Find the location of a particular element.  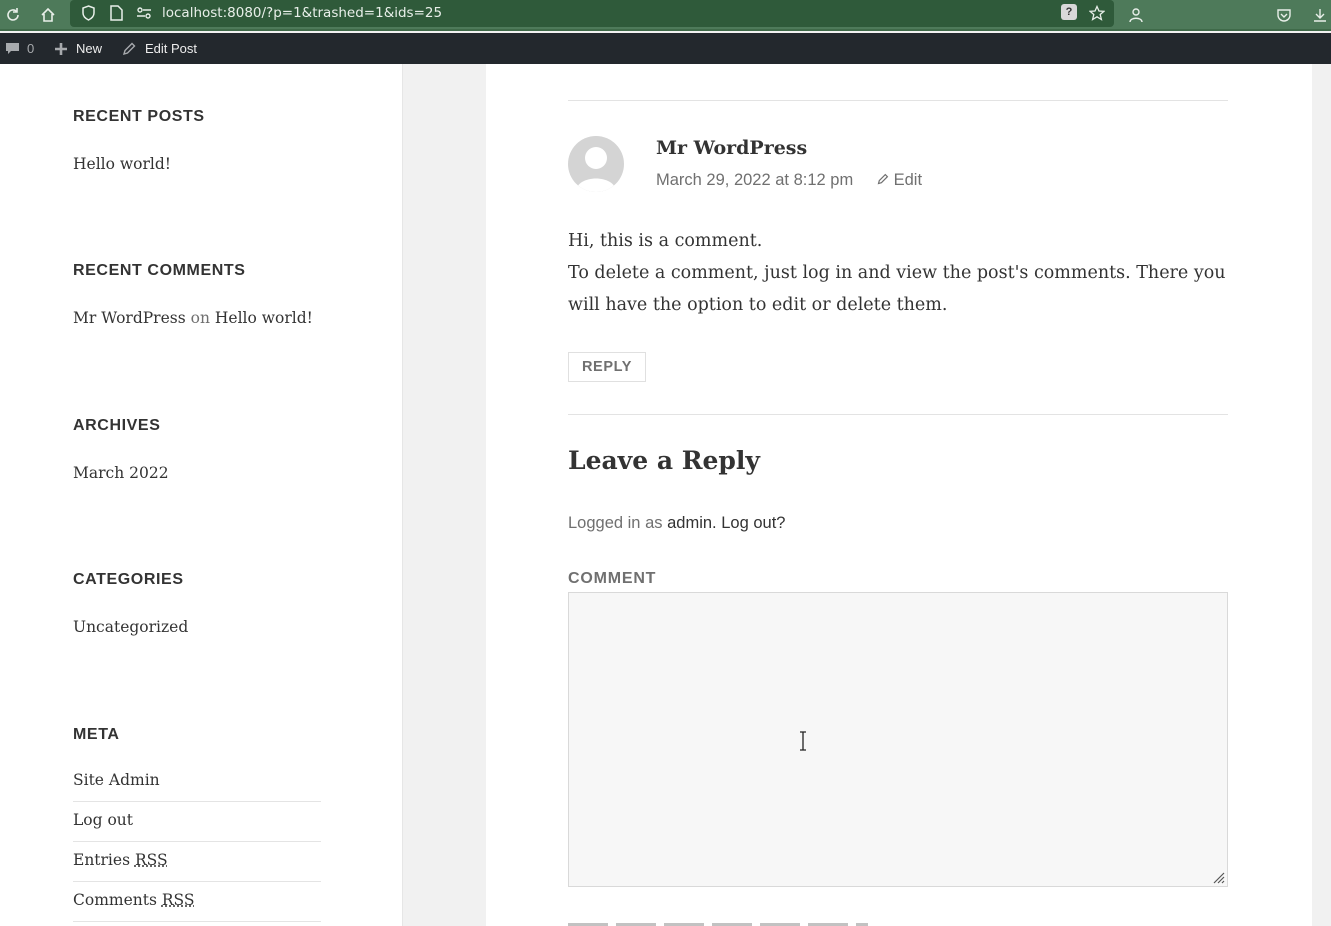

page-icon is located at coordinates (116, 13).